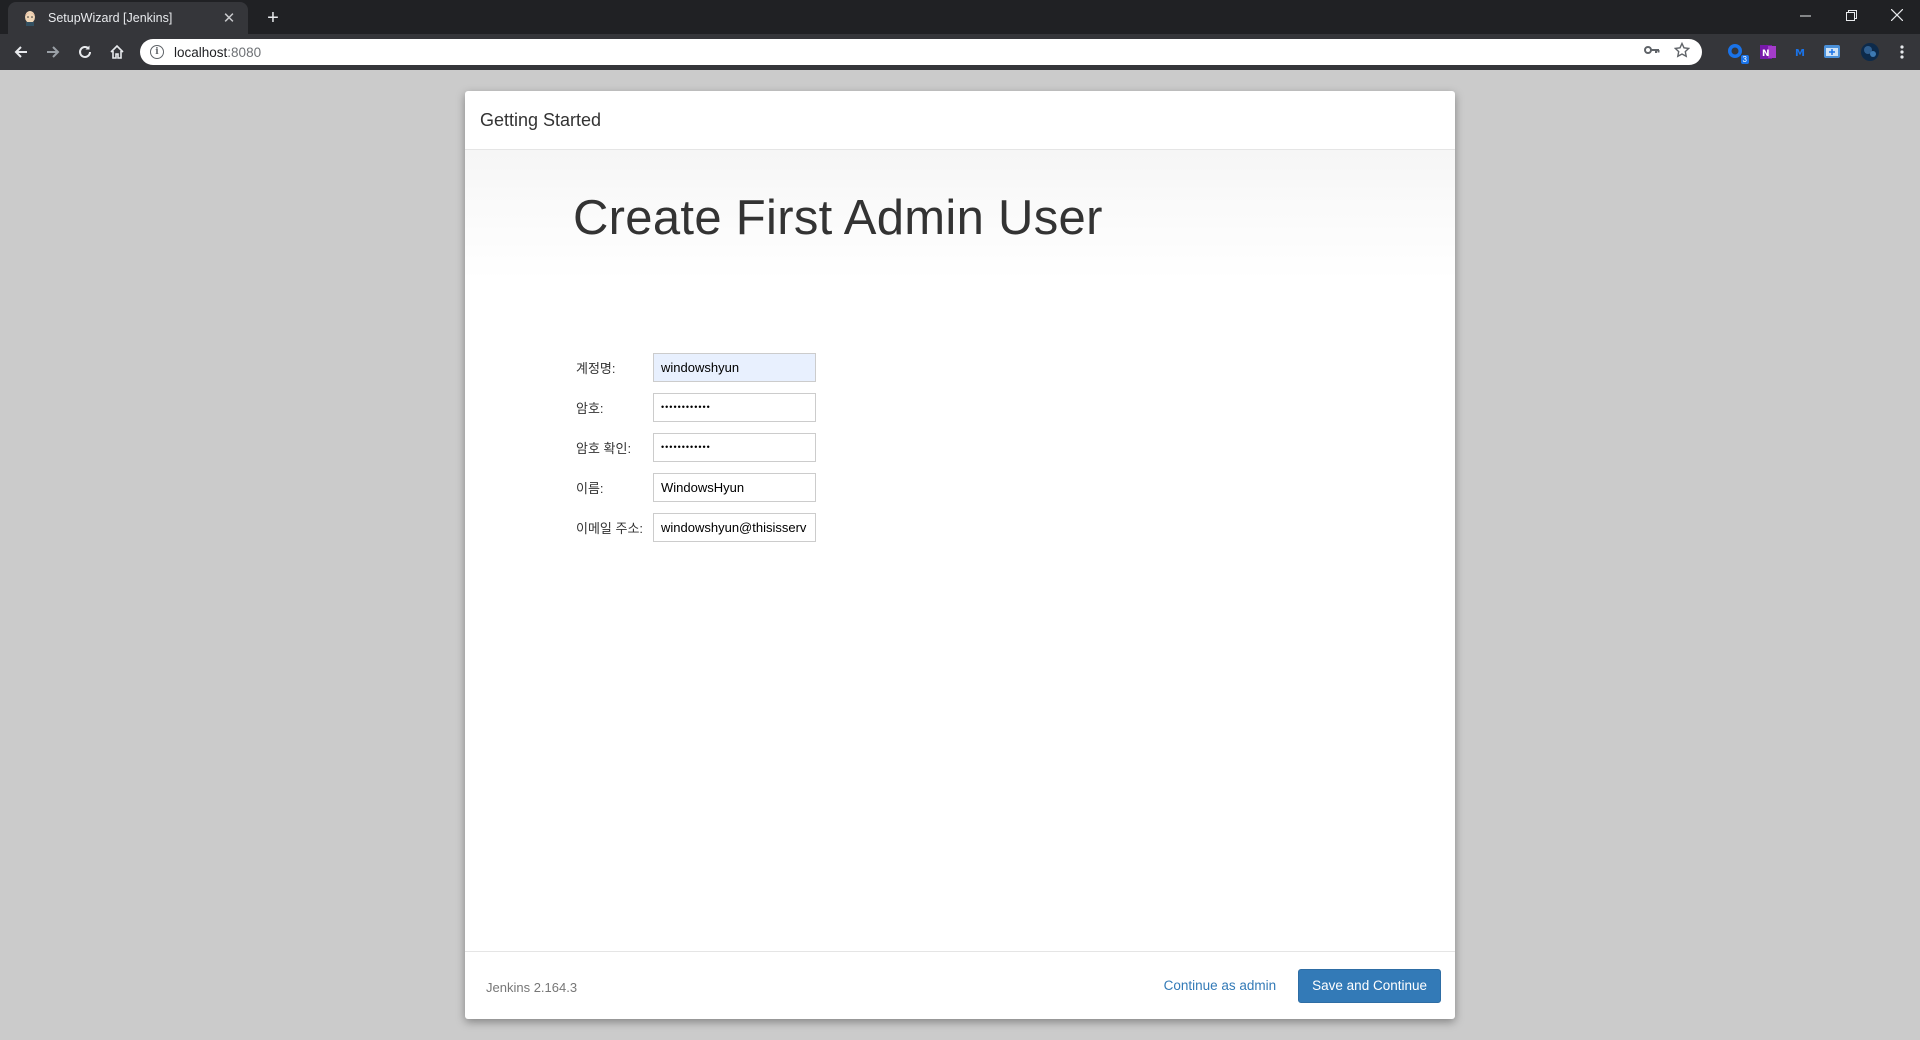  I want to click on extensions-area: 3 N M, so click(1817, 52).